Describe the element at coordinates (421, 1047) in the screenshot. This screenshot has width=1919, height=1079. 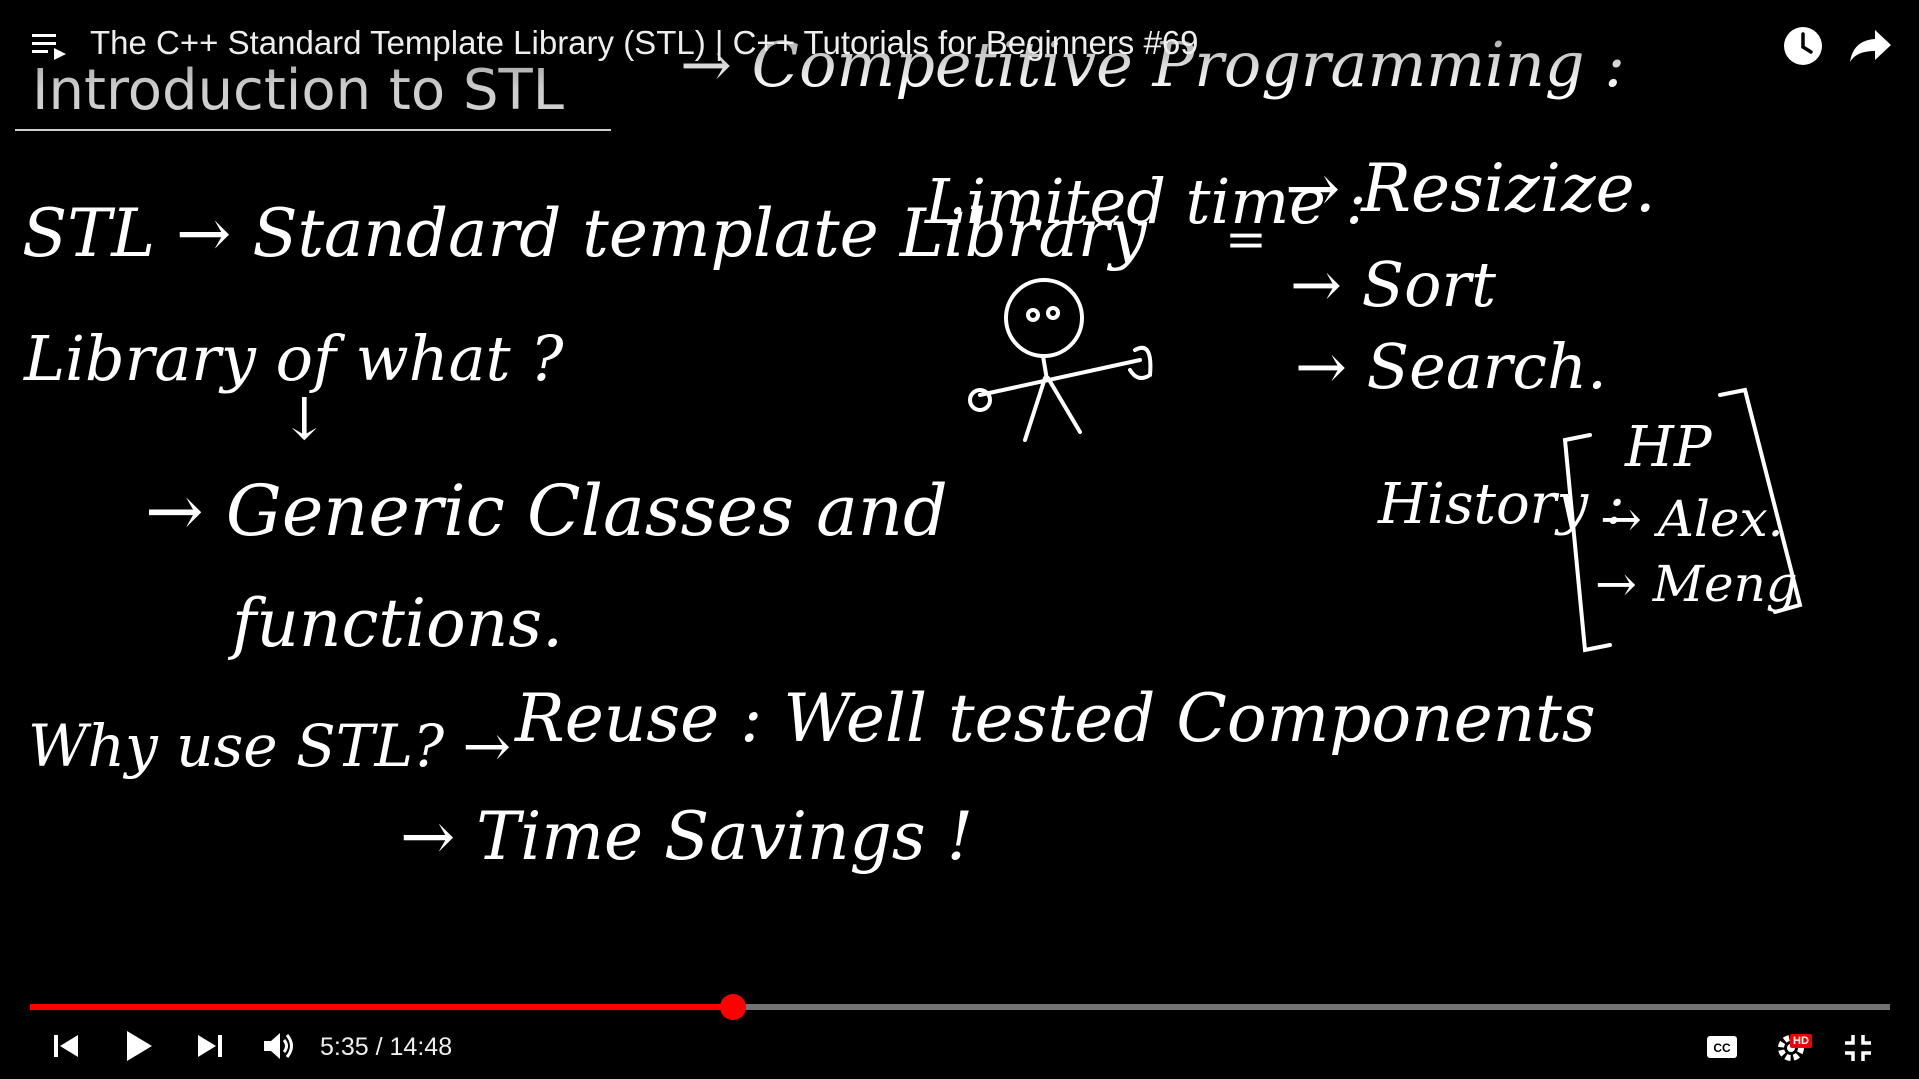
I see `time-total: 14:48` at that location.